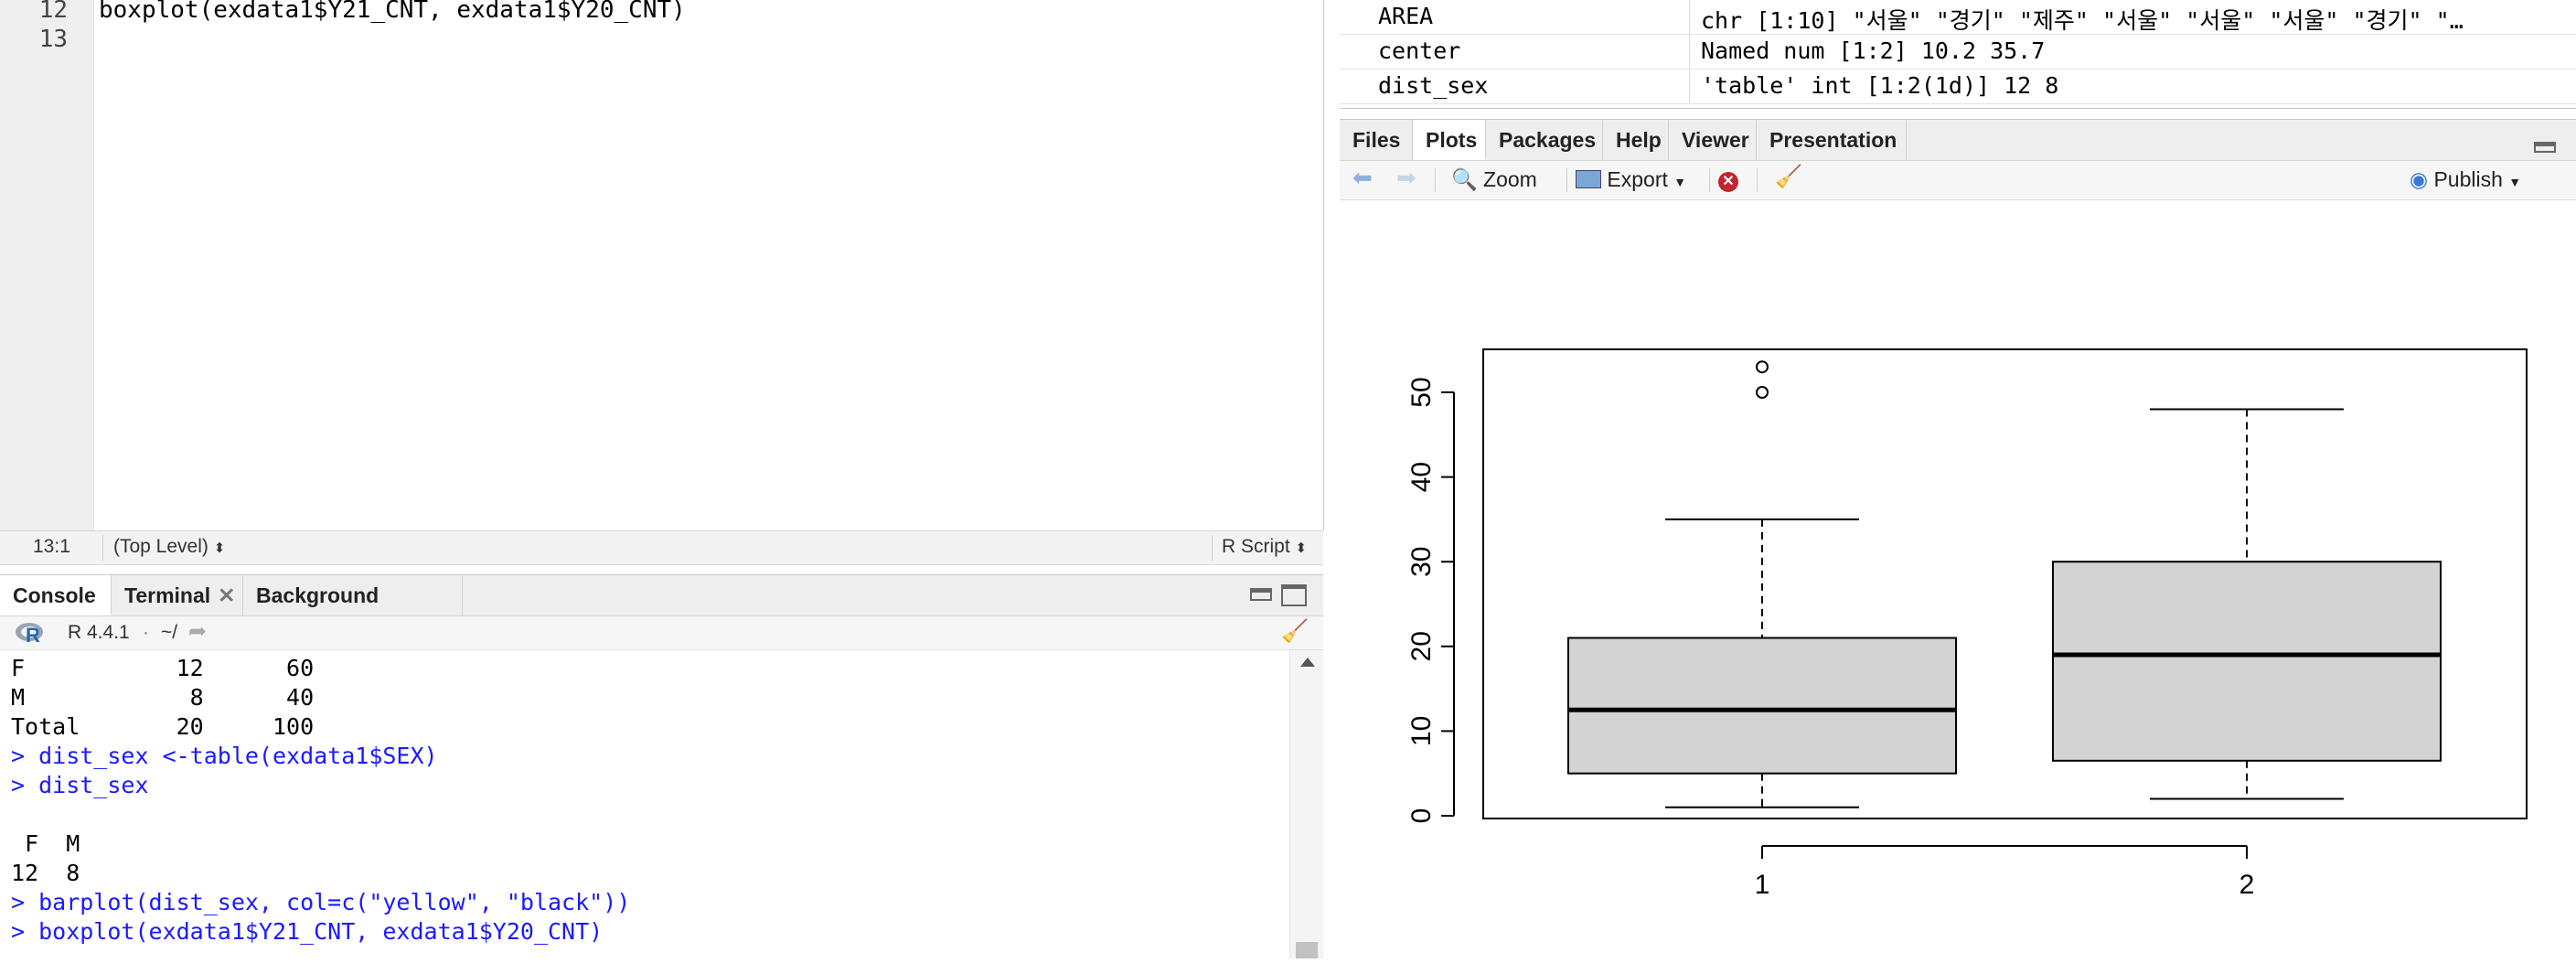 This screenshot has height=963, width=2576. Describe the element at coordinates (45, 873) in the screenshot. I see `console-output-line: 12 8` at that location.